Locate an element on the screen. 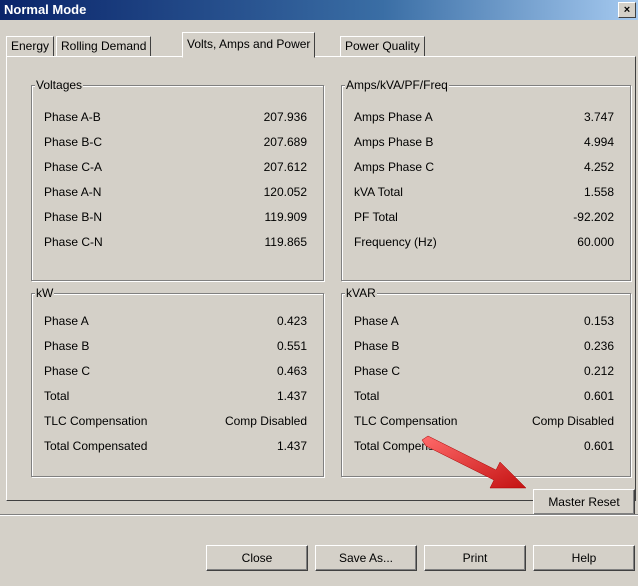 The image size is (638, 586). row-value: 0.212 is located at coordinates (598, 371).